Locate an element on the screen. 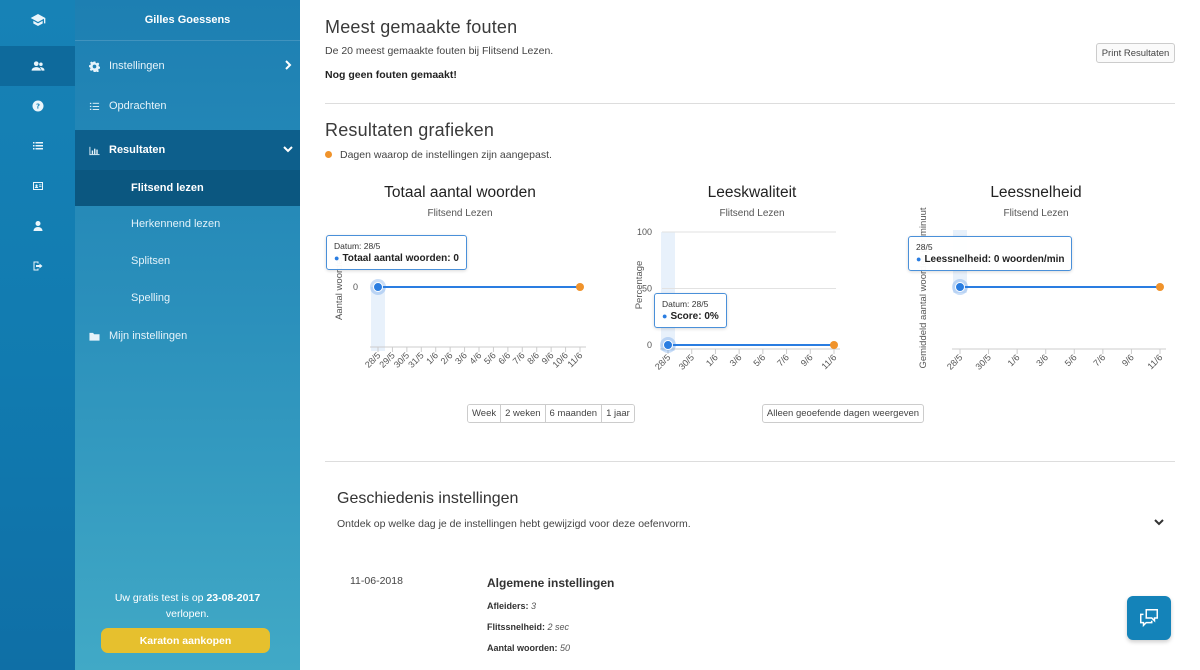  x-tick-label: 6/6 is located at coordinates (504, 358).